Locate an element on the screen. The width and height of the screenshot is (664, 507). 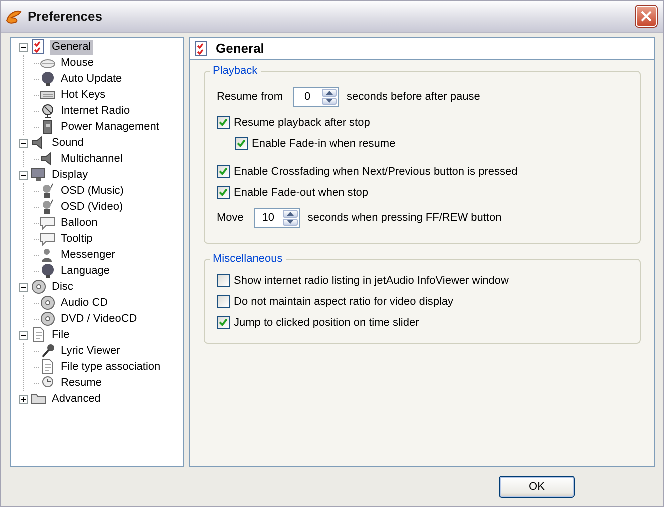
tree-item: Hot Keys is located at coordinates (83, 95).